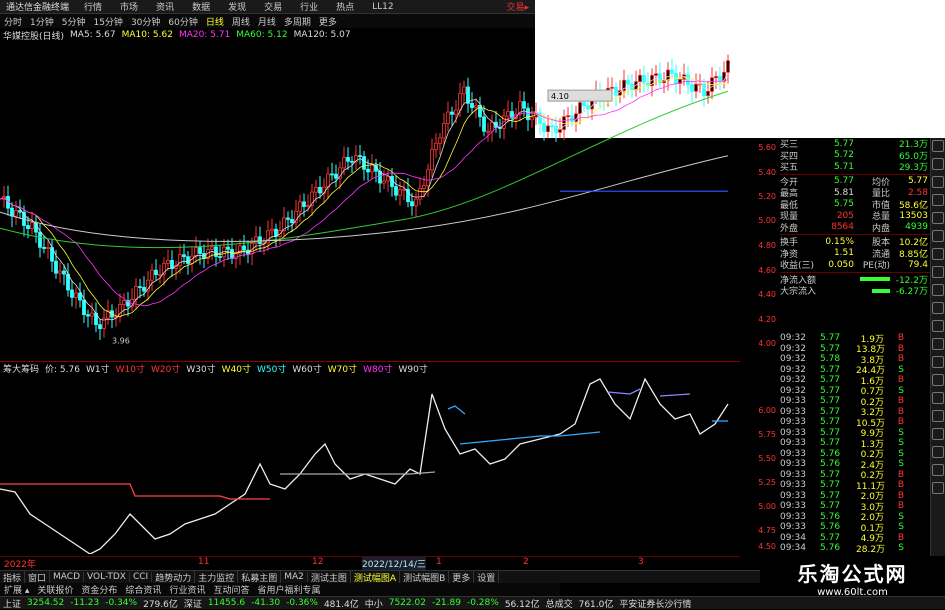 This screenshot has width=945, height=610. I want to click on tick-row: 09:33 5.77 3.2万 B, so click(855, 412).